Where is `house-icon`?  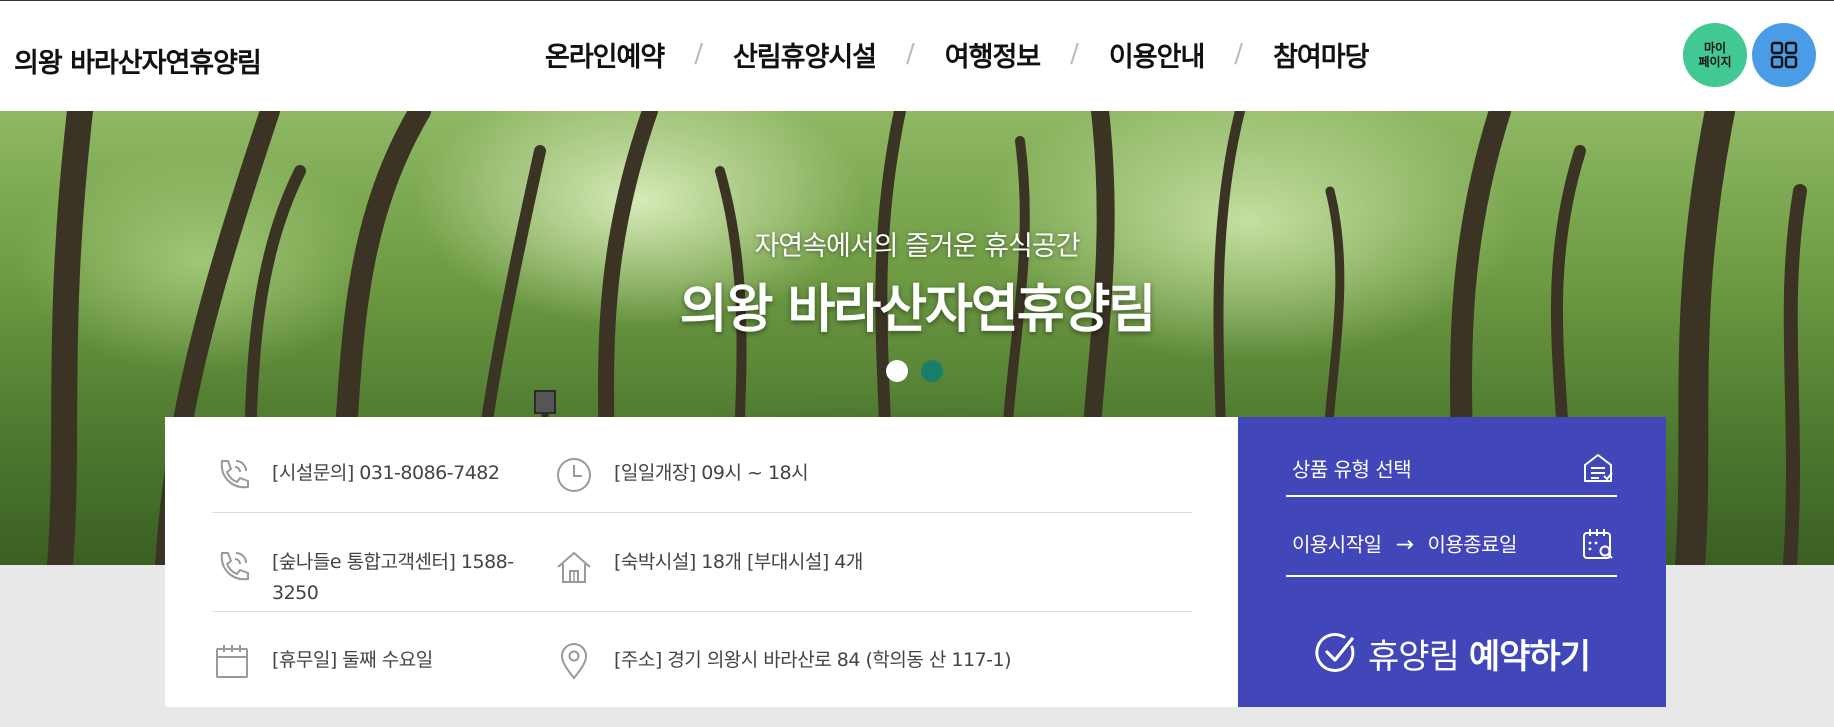
house-icon is located at coordinates (574, 567).